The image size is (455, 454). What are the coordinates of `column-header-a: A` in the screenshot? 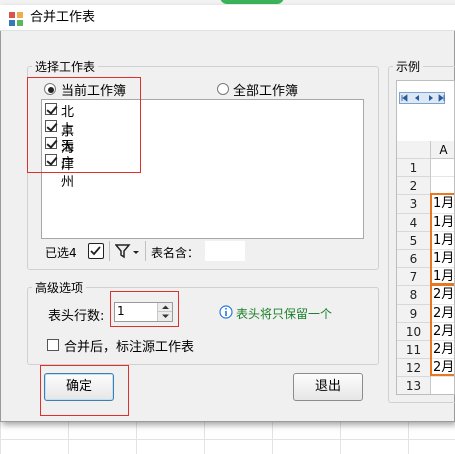 It's located at (442, 150).